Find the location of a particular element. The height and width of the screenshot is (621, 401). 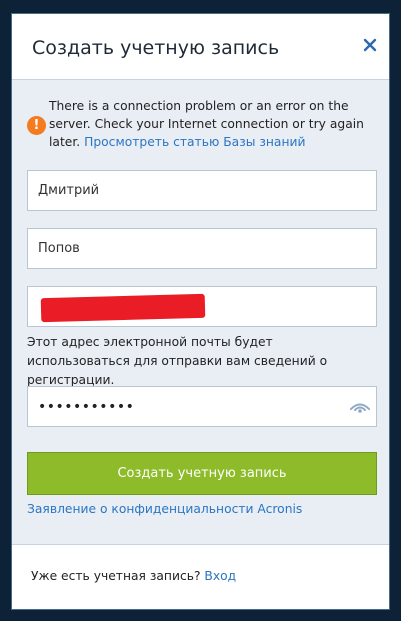

login-link: Вход is located at coordinates (220, 576).